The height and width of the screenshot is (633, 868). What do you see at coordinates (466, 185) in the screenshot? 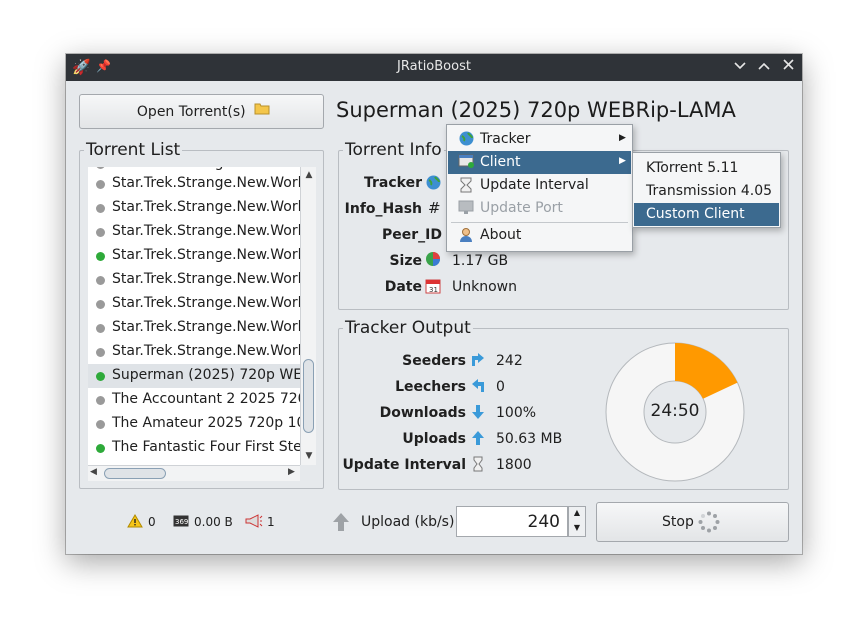
I see `hourglass-icon` at bounding box center [466, 185].